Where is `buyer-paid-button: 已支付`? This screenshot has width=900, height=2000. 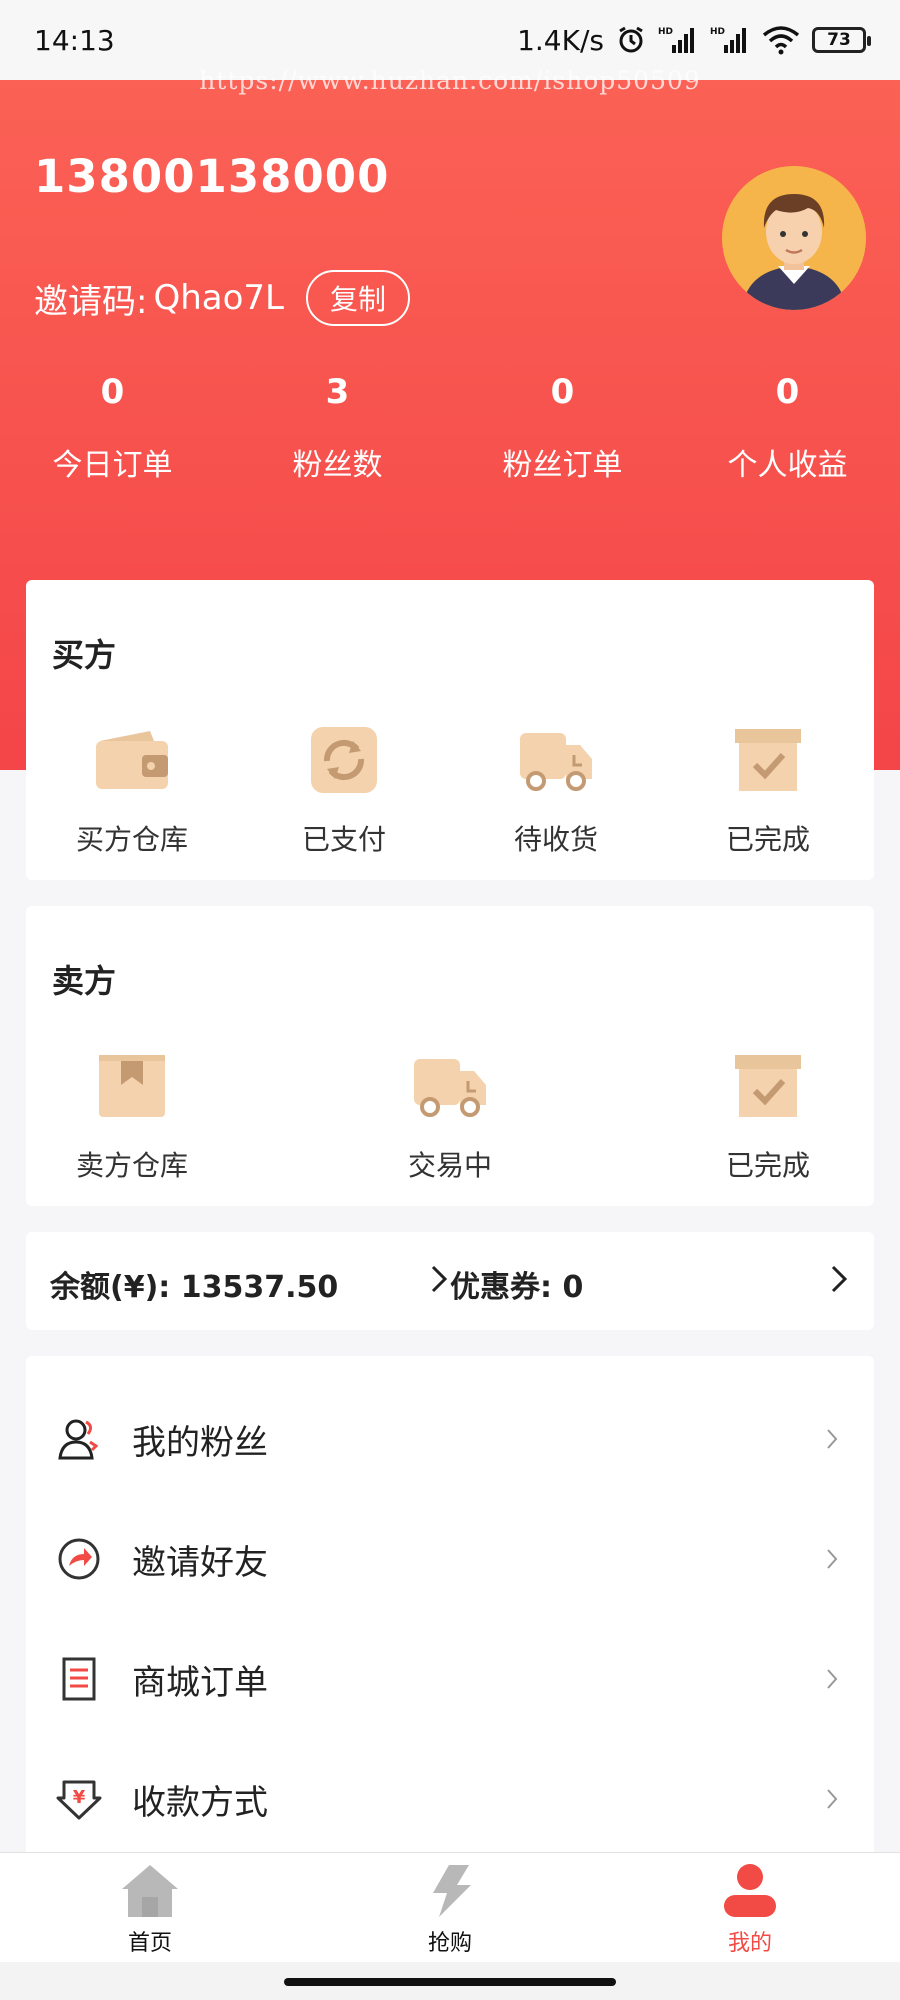 buyer-paid-button: 已支付 is located at coordinates (344, 789).